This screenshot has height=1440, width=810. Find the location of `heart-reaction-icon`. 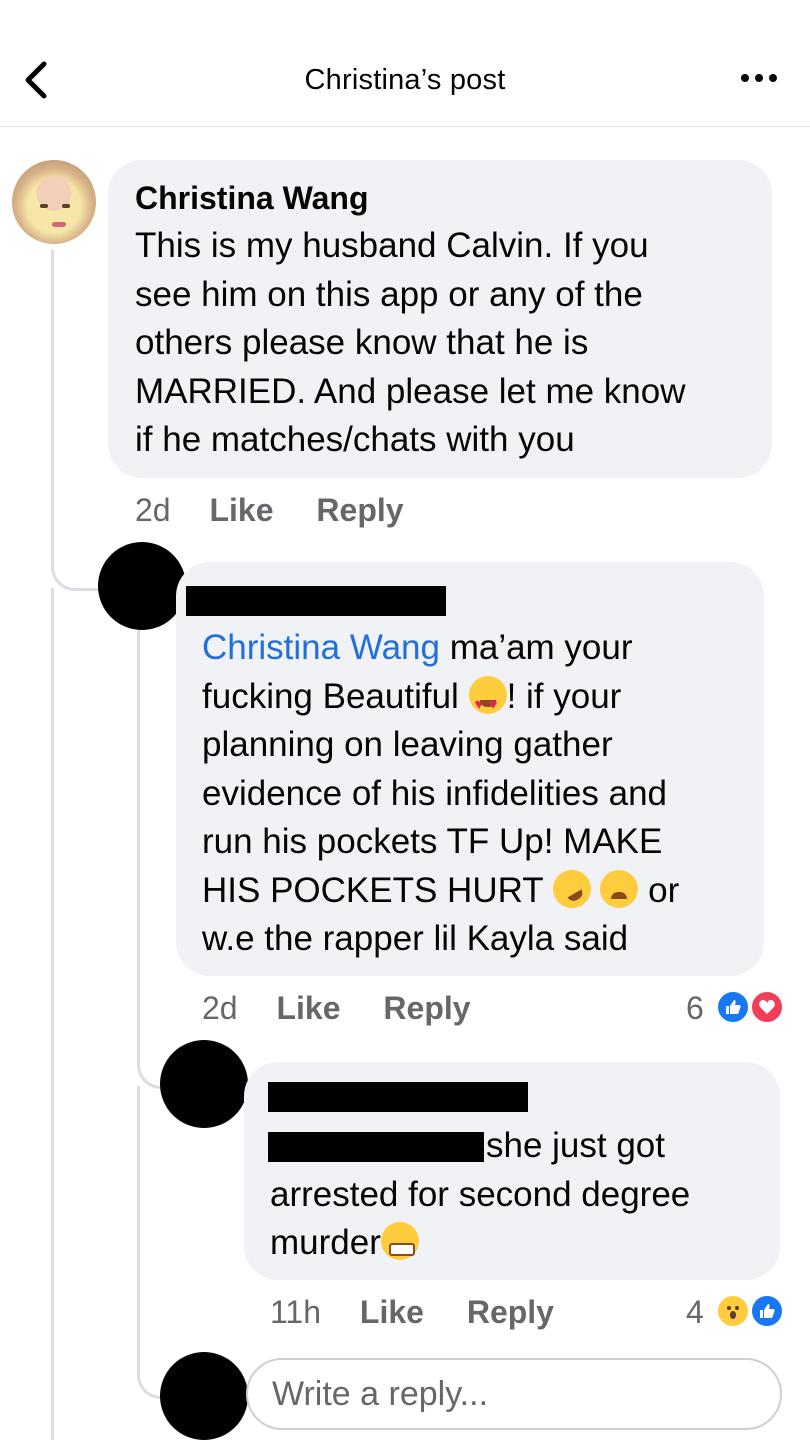

heart-reaction-icon is located at coordinates (767, 1007).